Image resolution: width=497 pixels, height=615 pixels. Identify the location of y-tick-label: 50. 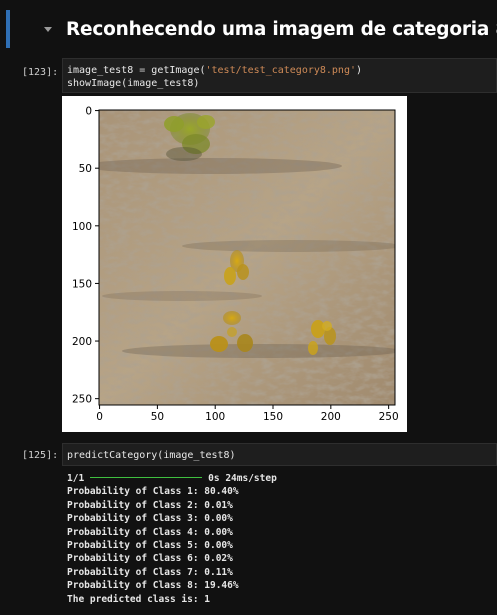
(85, 169).